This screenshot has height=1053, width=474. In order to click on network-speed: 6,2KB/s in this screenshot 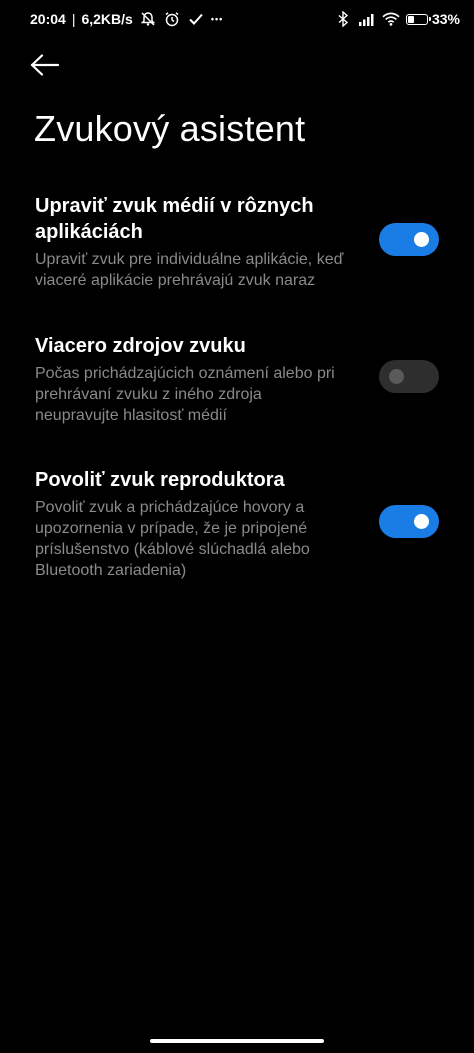, I will do `click(107, 19)`.